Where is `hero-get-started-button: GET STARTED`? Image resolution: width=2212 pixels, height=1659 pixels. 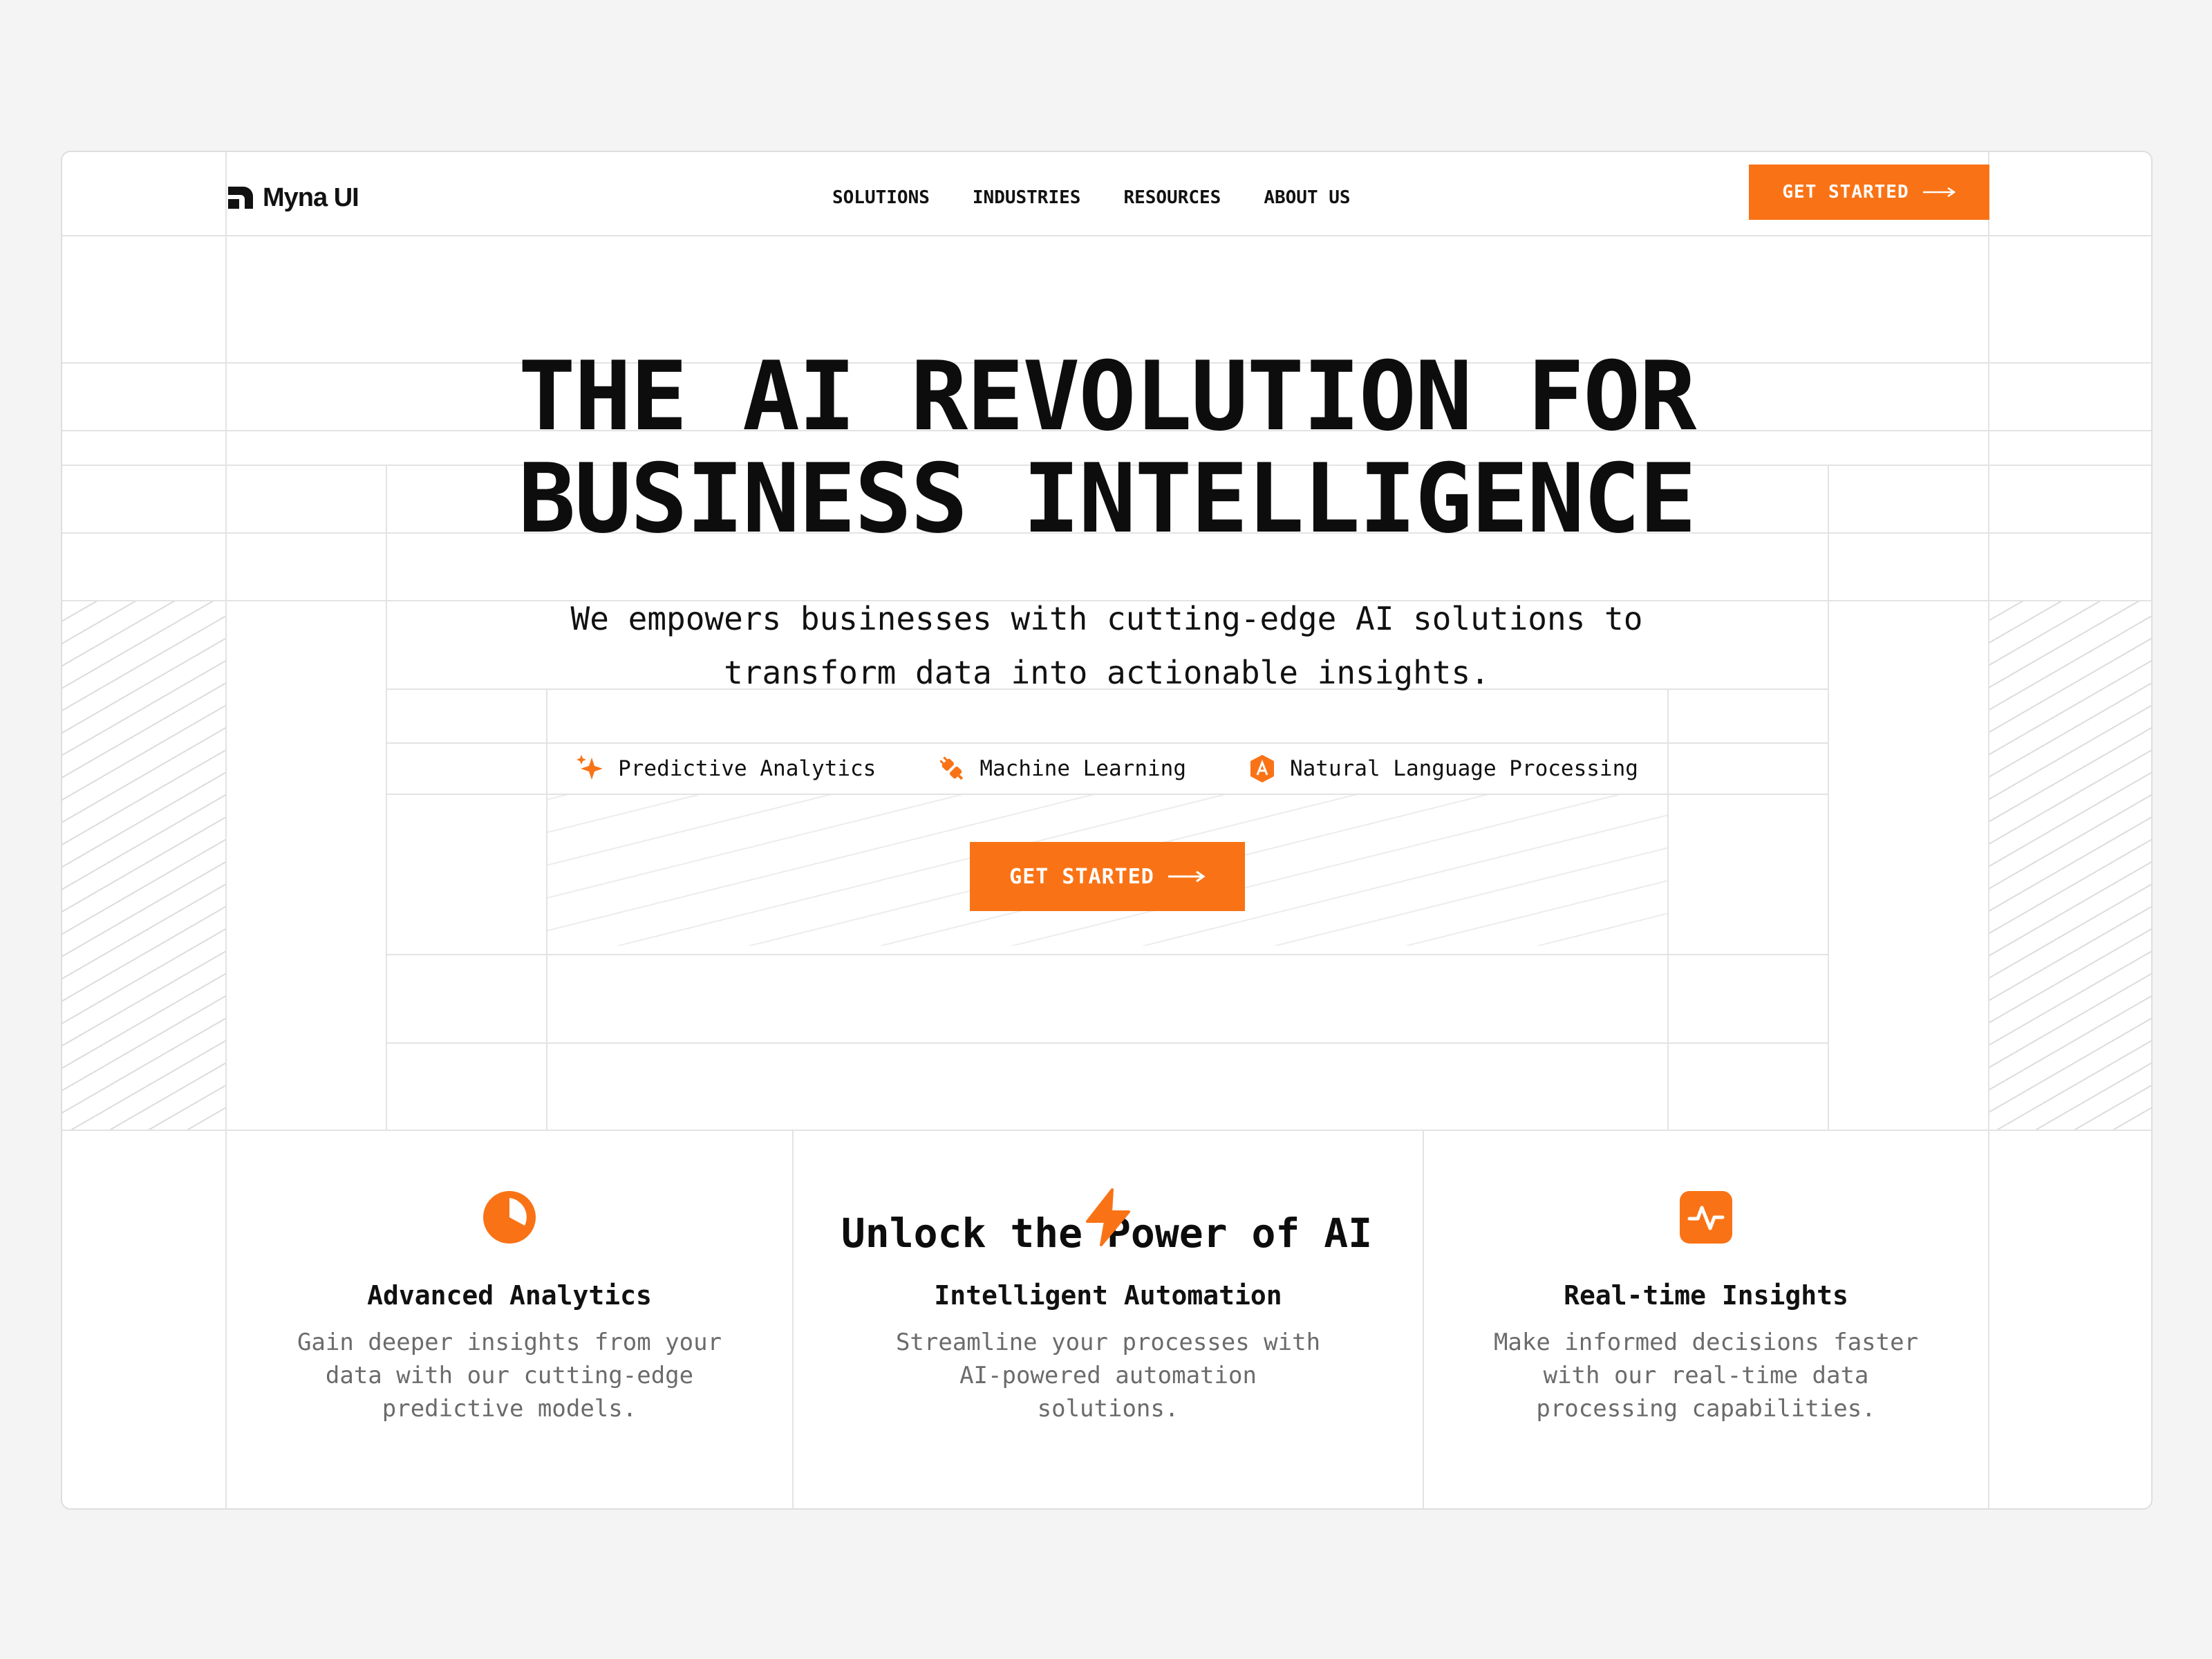 hero-get-started-button: GET STARTED is located at coordinates (1107, 876).